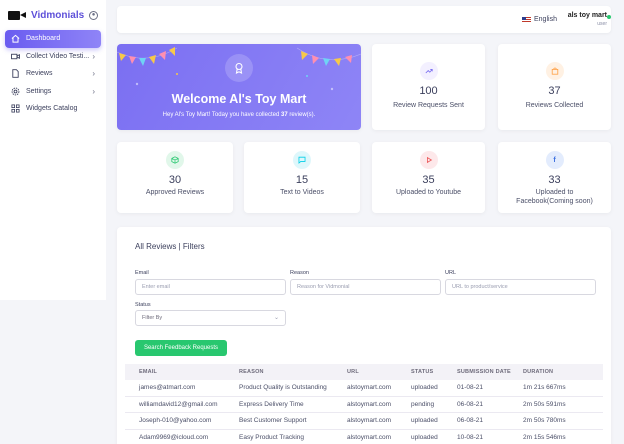 This screenshot has width=624, height=444. Describe the element at coordinates (43, 39) in the screenshot. I see `sidebar-item-label: Dashboard` at that location.